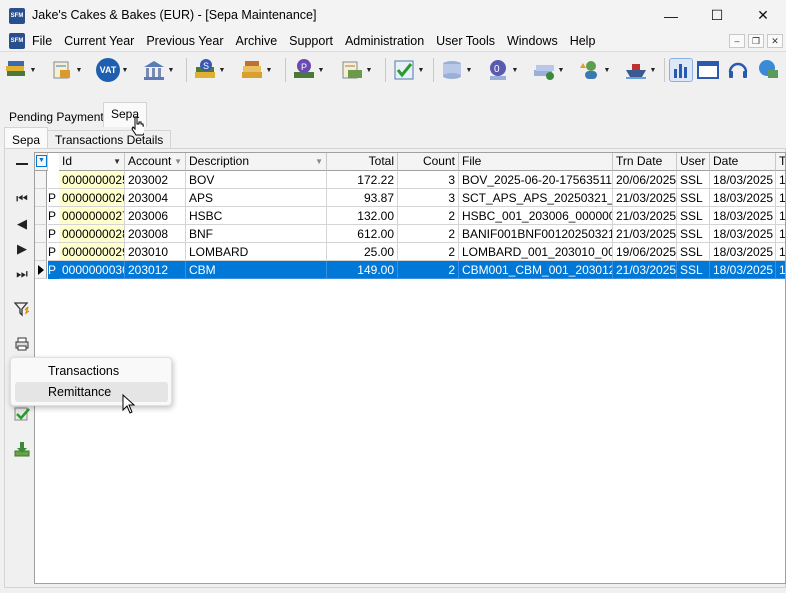 This screenshot has height=593, width=786. What do you see at coordinates (21, 70) in the screenshot?
I see `books-button: ▼` at bounding box center [21, 70].